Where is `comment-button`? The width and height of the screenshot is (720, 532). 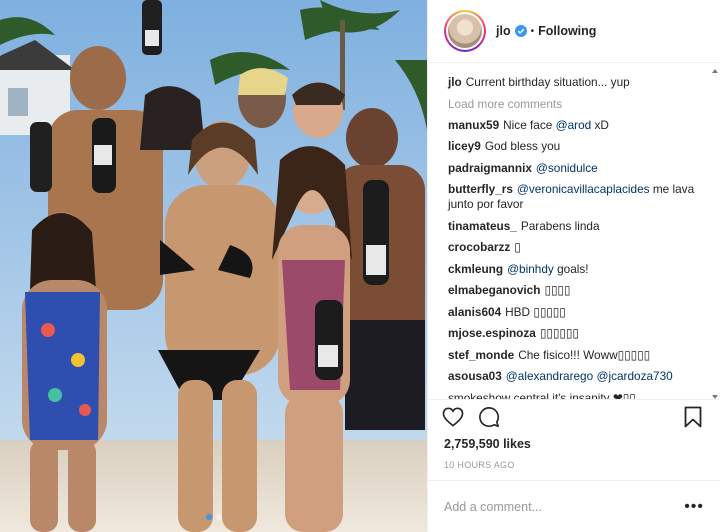 comment-button is located at coordinates (489, 417).